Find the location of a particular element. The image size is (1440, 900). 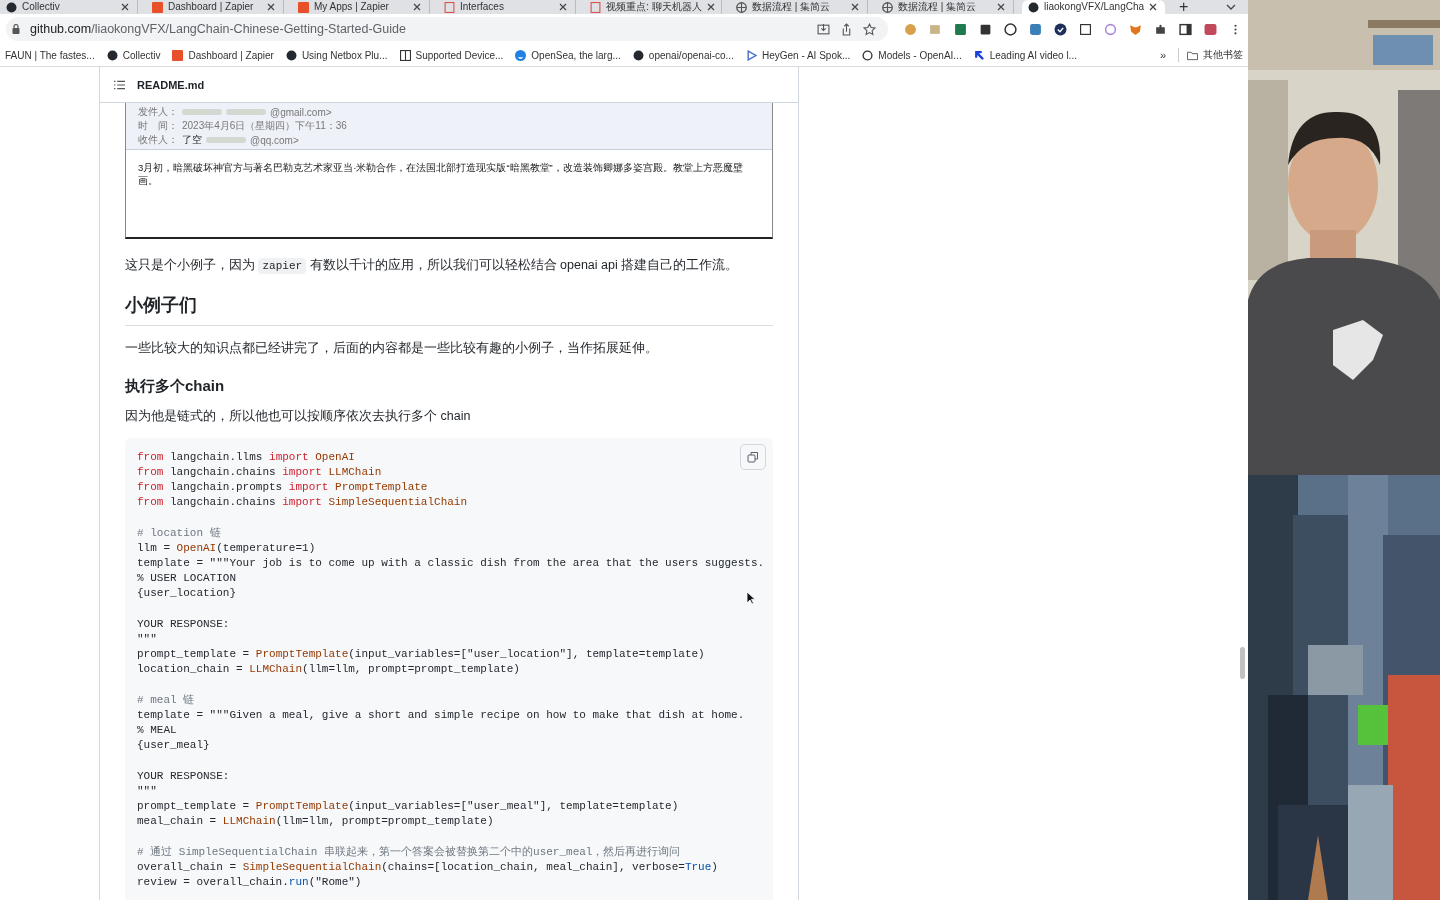

bookmark: Collectiv is located at coordinates (133, 55).